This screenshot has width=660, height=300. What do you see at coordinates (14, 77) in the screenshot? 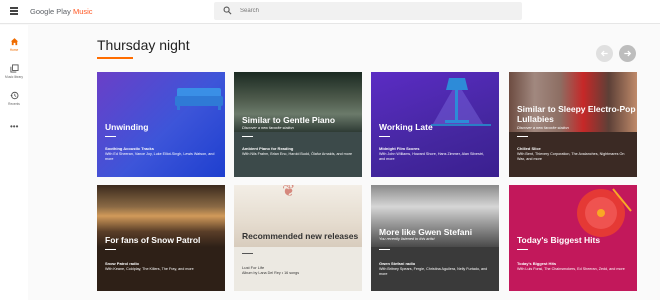
I see `sidebar-item-label: Music library` at bounding box center [14, 77].